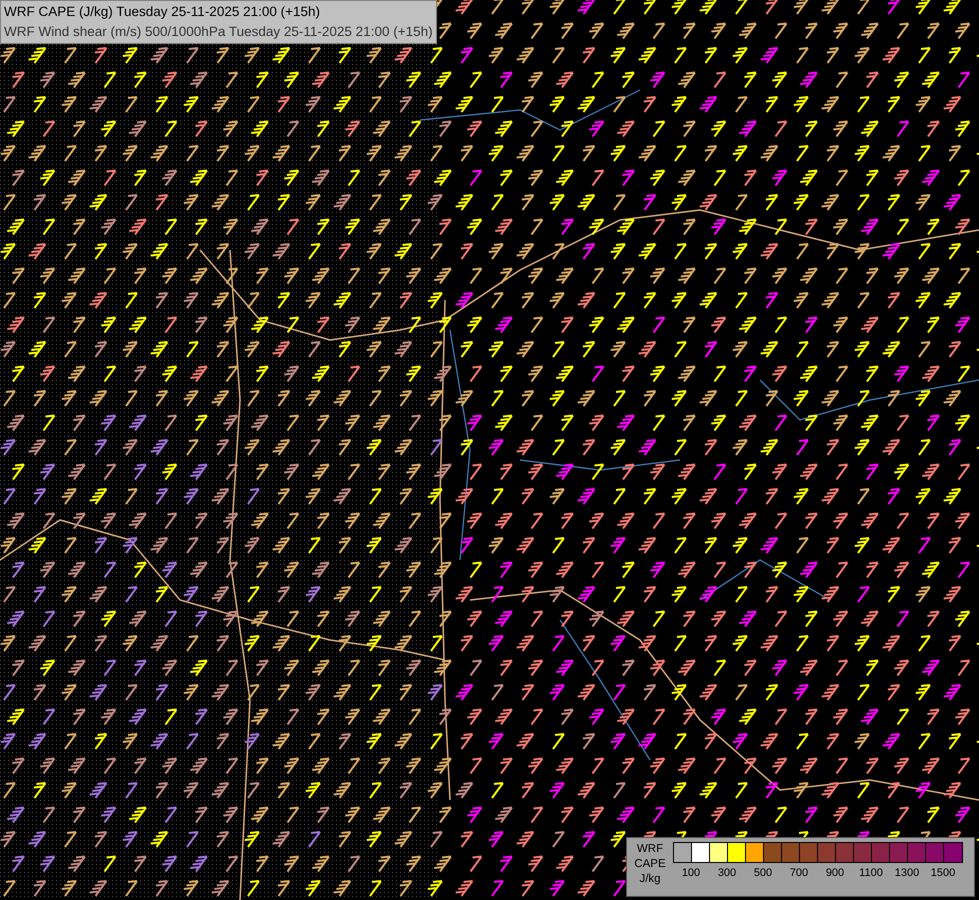 The width and height of the screenshot is (979, 900). Describe the element at coordinates (835, 873) in the screenshot. I see `tick-label: 900` at that location.